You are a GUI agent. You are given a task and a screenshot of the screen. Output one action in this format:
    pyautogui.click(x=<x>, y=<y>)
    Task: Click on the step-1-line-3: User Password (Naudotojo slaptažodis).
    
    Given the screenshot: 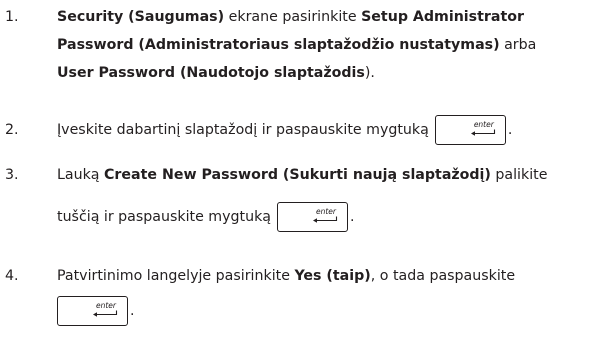 What is the action you would take?
    pyautogui.click(x=216, y=73)
    